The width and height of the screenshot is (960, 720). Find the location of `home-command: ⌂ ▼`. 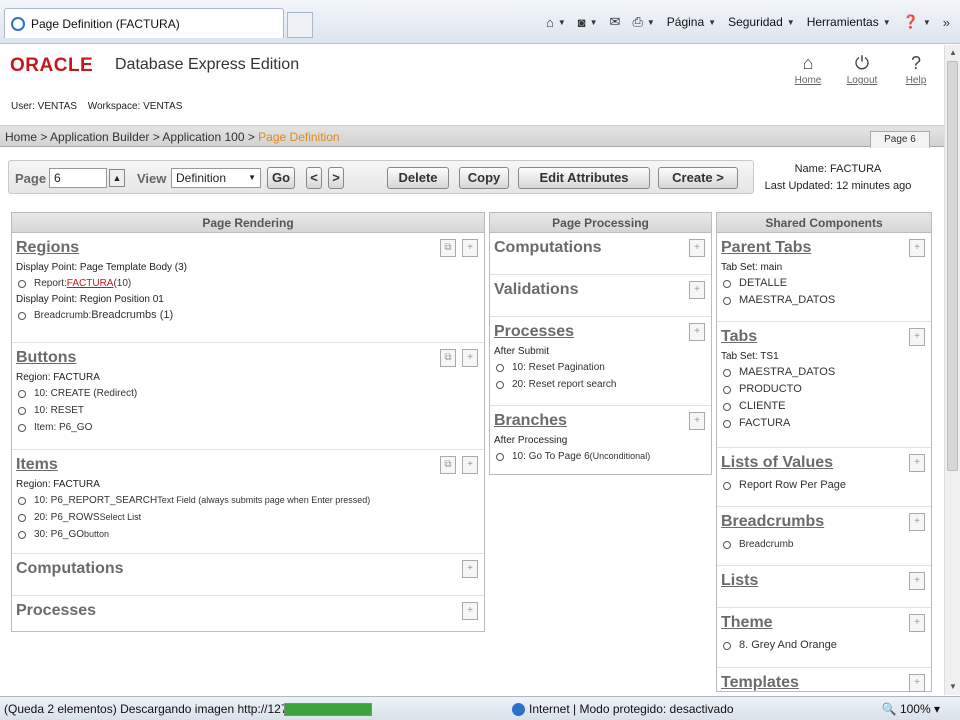

home-command: ⌂ ▼ is located at coordinates (556, 22).